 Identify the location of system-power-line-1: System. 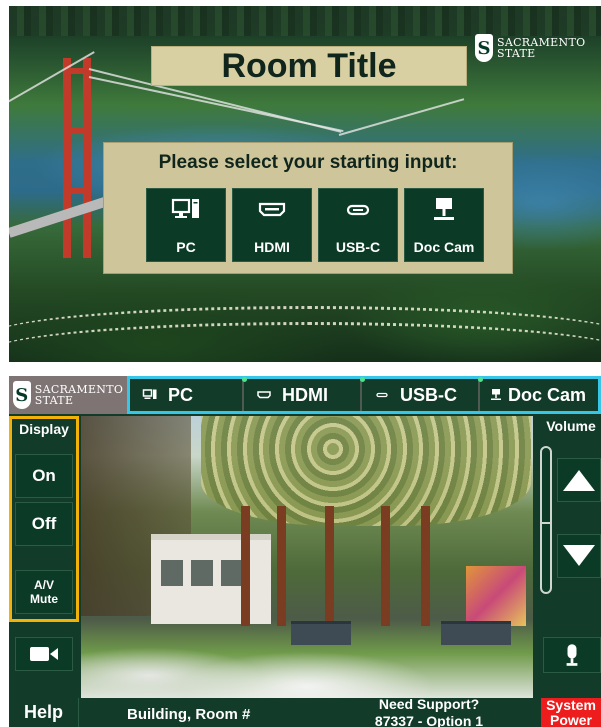
(571, 705).